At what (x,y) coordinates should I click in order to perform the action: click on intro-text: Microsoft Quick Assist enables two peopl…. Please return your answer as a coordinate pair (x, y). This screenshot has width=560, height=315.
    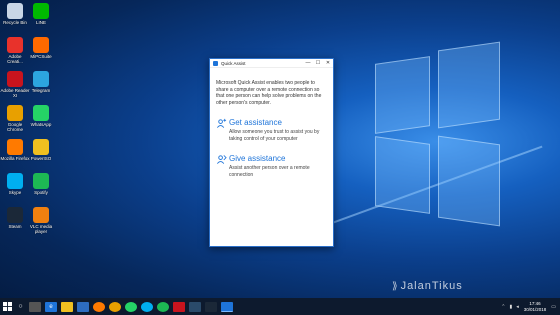
    Looking at the image, I should click on (269, 93).